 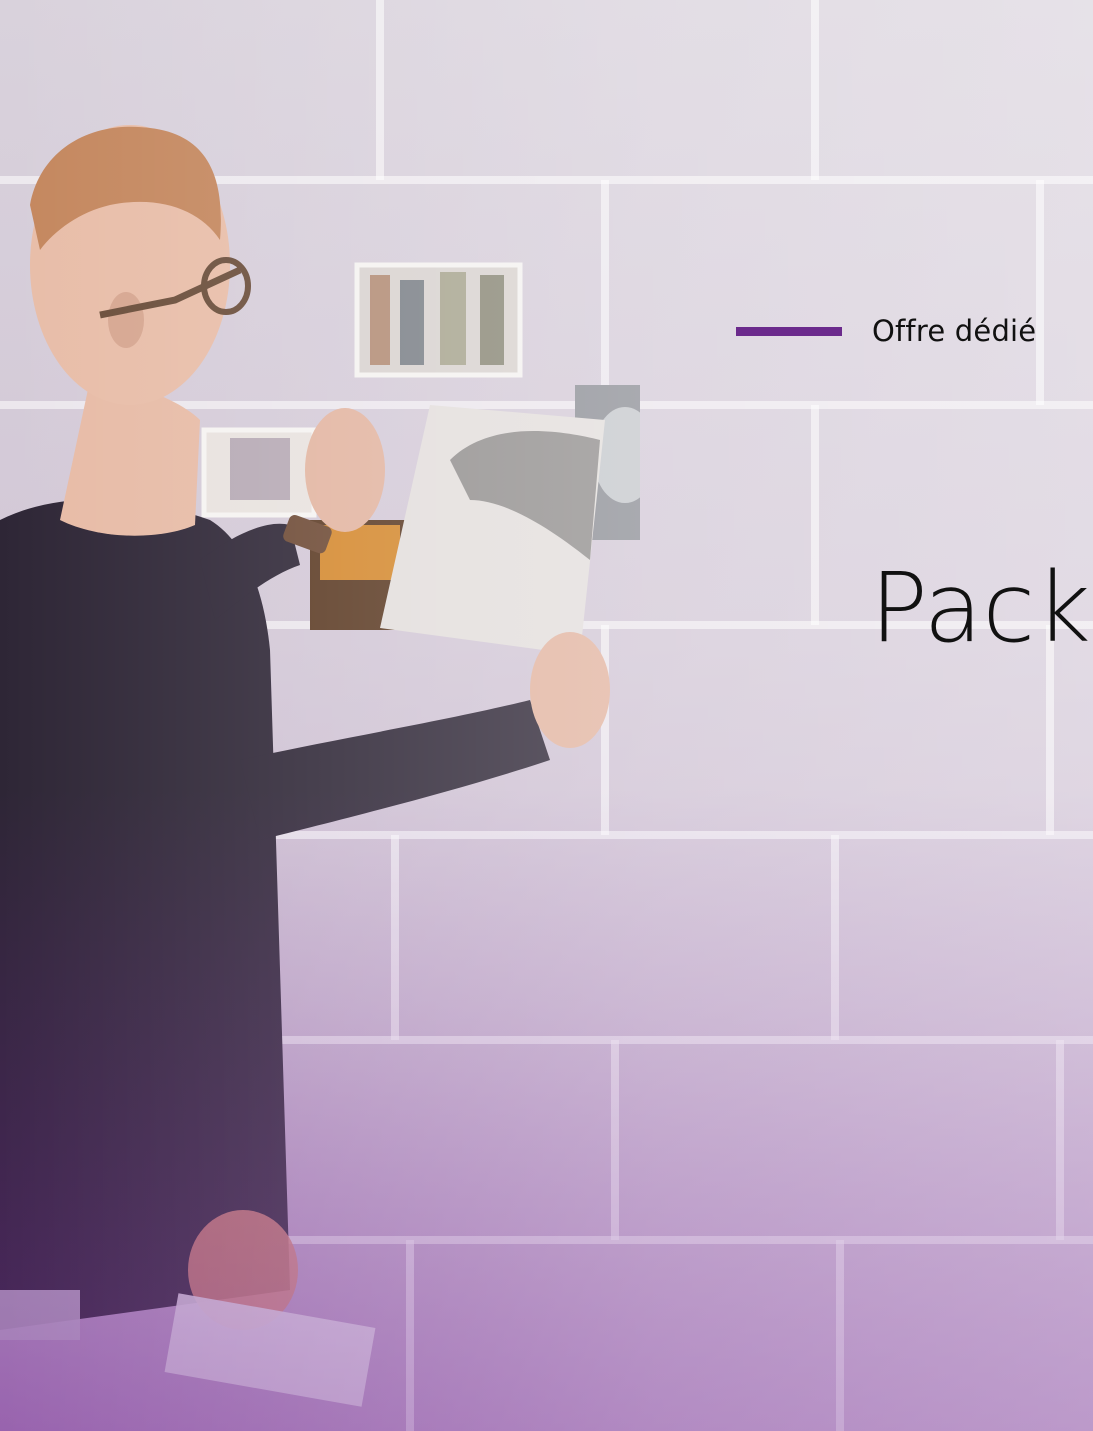 What do you see at coordinates (789, 331) in the screenshot?
I see `accent-line` at bounding box center [789, 331].